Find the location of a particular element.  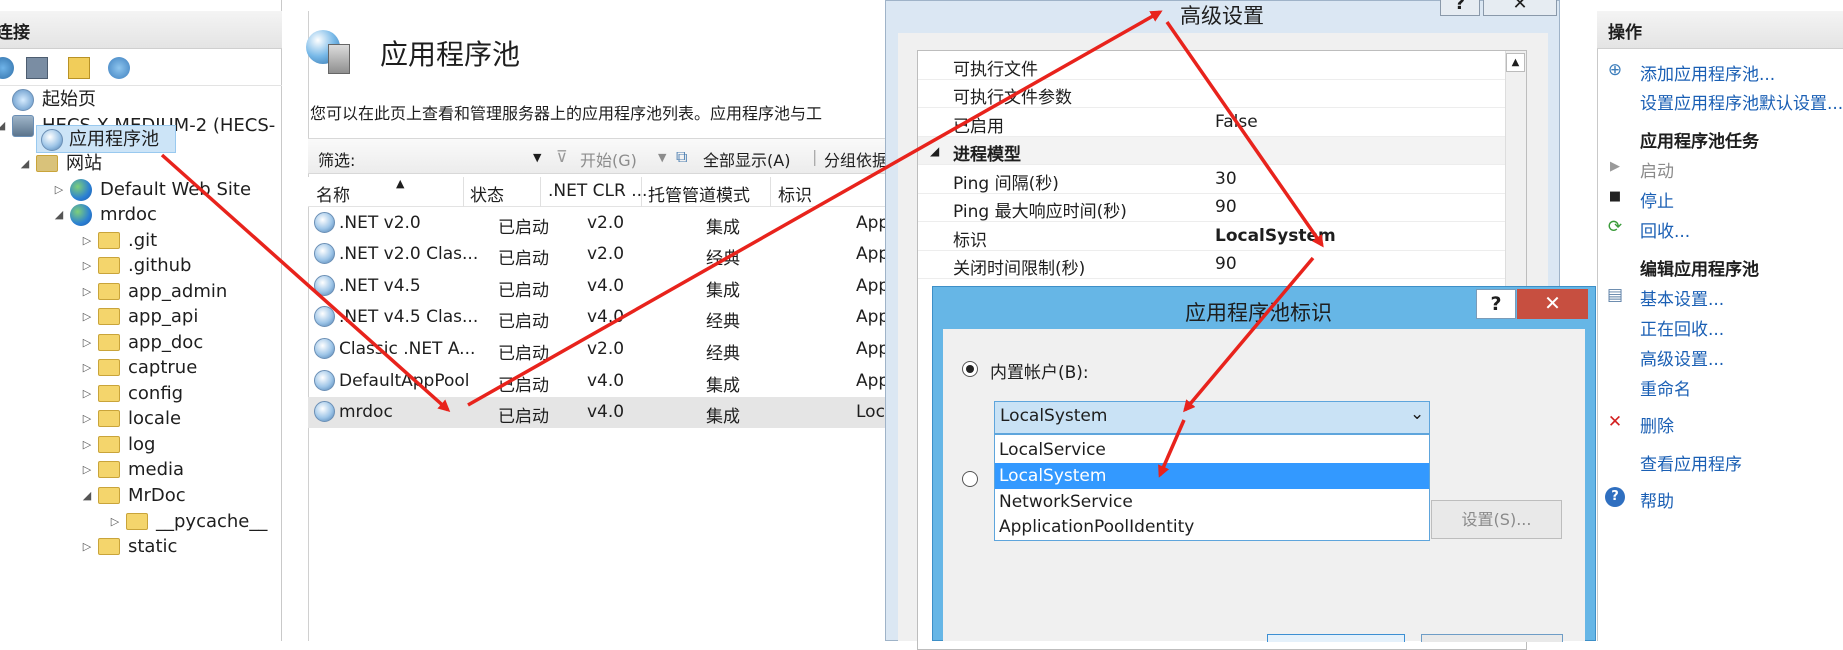

advanced-close-button: ✕ is located at coordinates (1520, 8).